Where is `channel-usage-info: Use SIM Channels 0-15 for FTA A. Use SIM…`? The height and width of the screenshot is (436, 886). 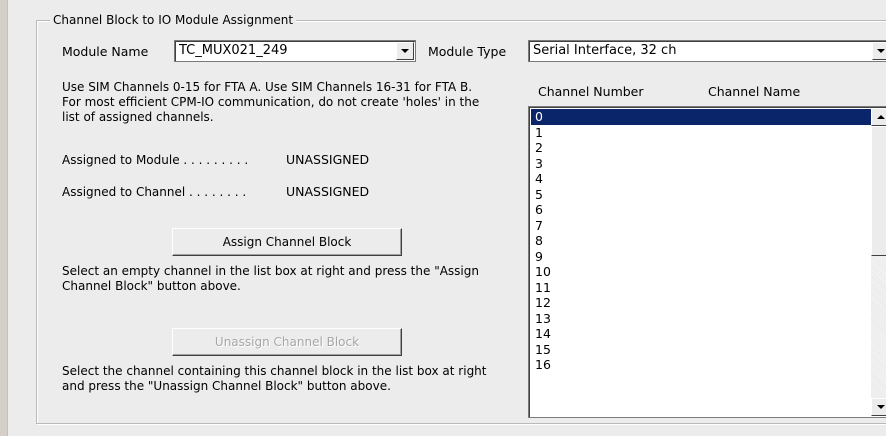 channel-usage-info: Use SIM Channels 0-15 for FTA A. Use SIM… is located at coordinates (271, 102).